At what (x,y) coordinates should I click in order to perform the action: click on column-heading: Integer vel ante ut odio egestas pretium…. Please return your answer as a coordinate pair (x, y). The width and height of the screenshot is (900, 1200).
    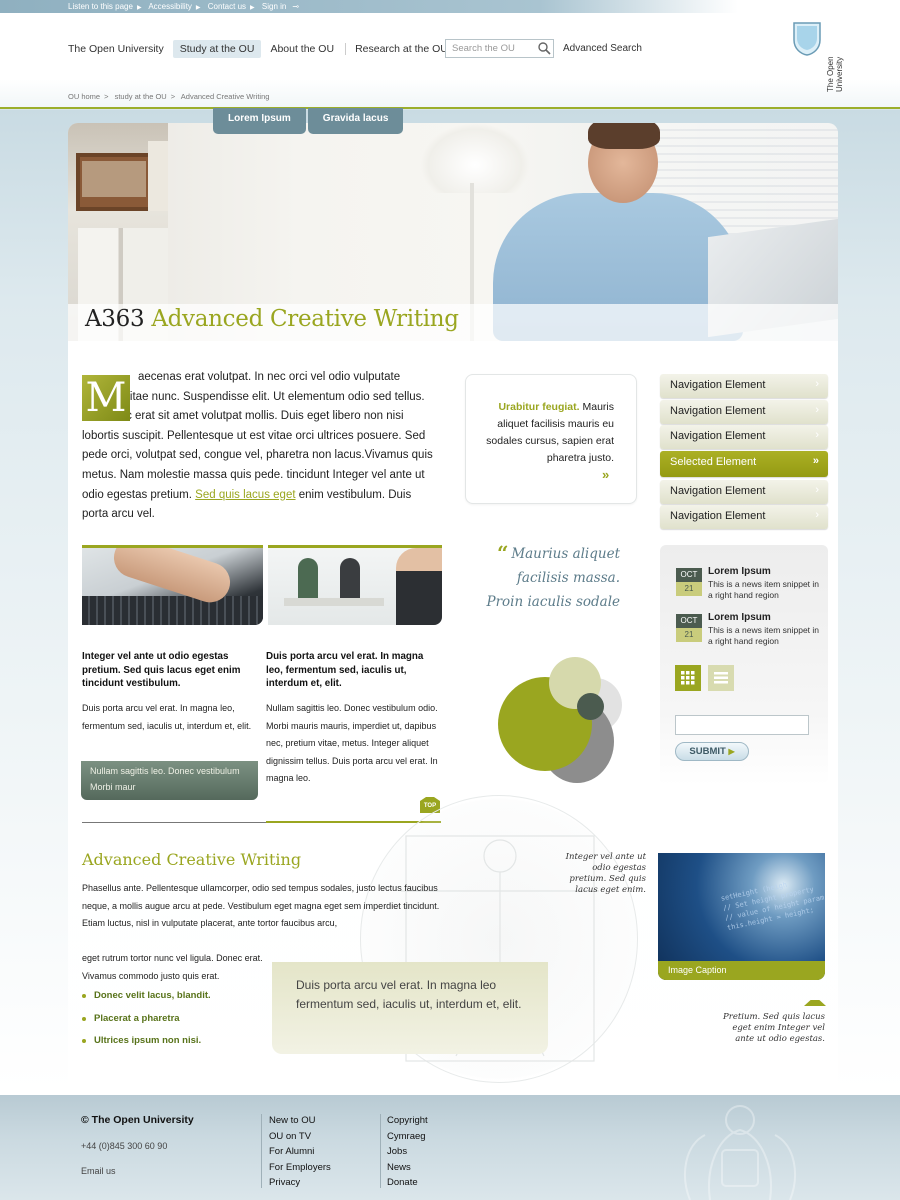
    Looking at the image, I should click on (161, 670).